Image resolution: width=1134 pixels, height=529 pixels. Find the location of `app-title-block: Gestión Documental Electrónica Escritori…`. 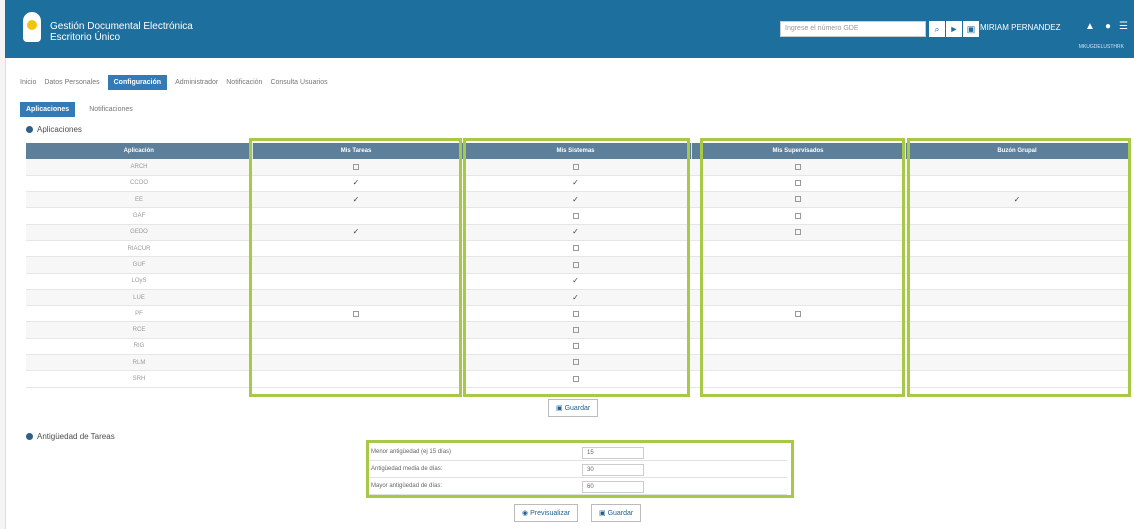

app-title-block: Gestión Documental Electrónica Escritori… is located at coordinates (121, 32).